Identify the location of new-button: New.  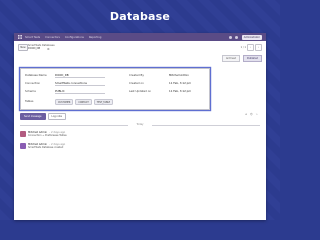
(23, 47).